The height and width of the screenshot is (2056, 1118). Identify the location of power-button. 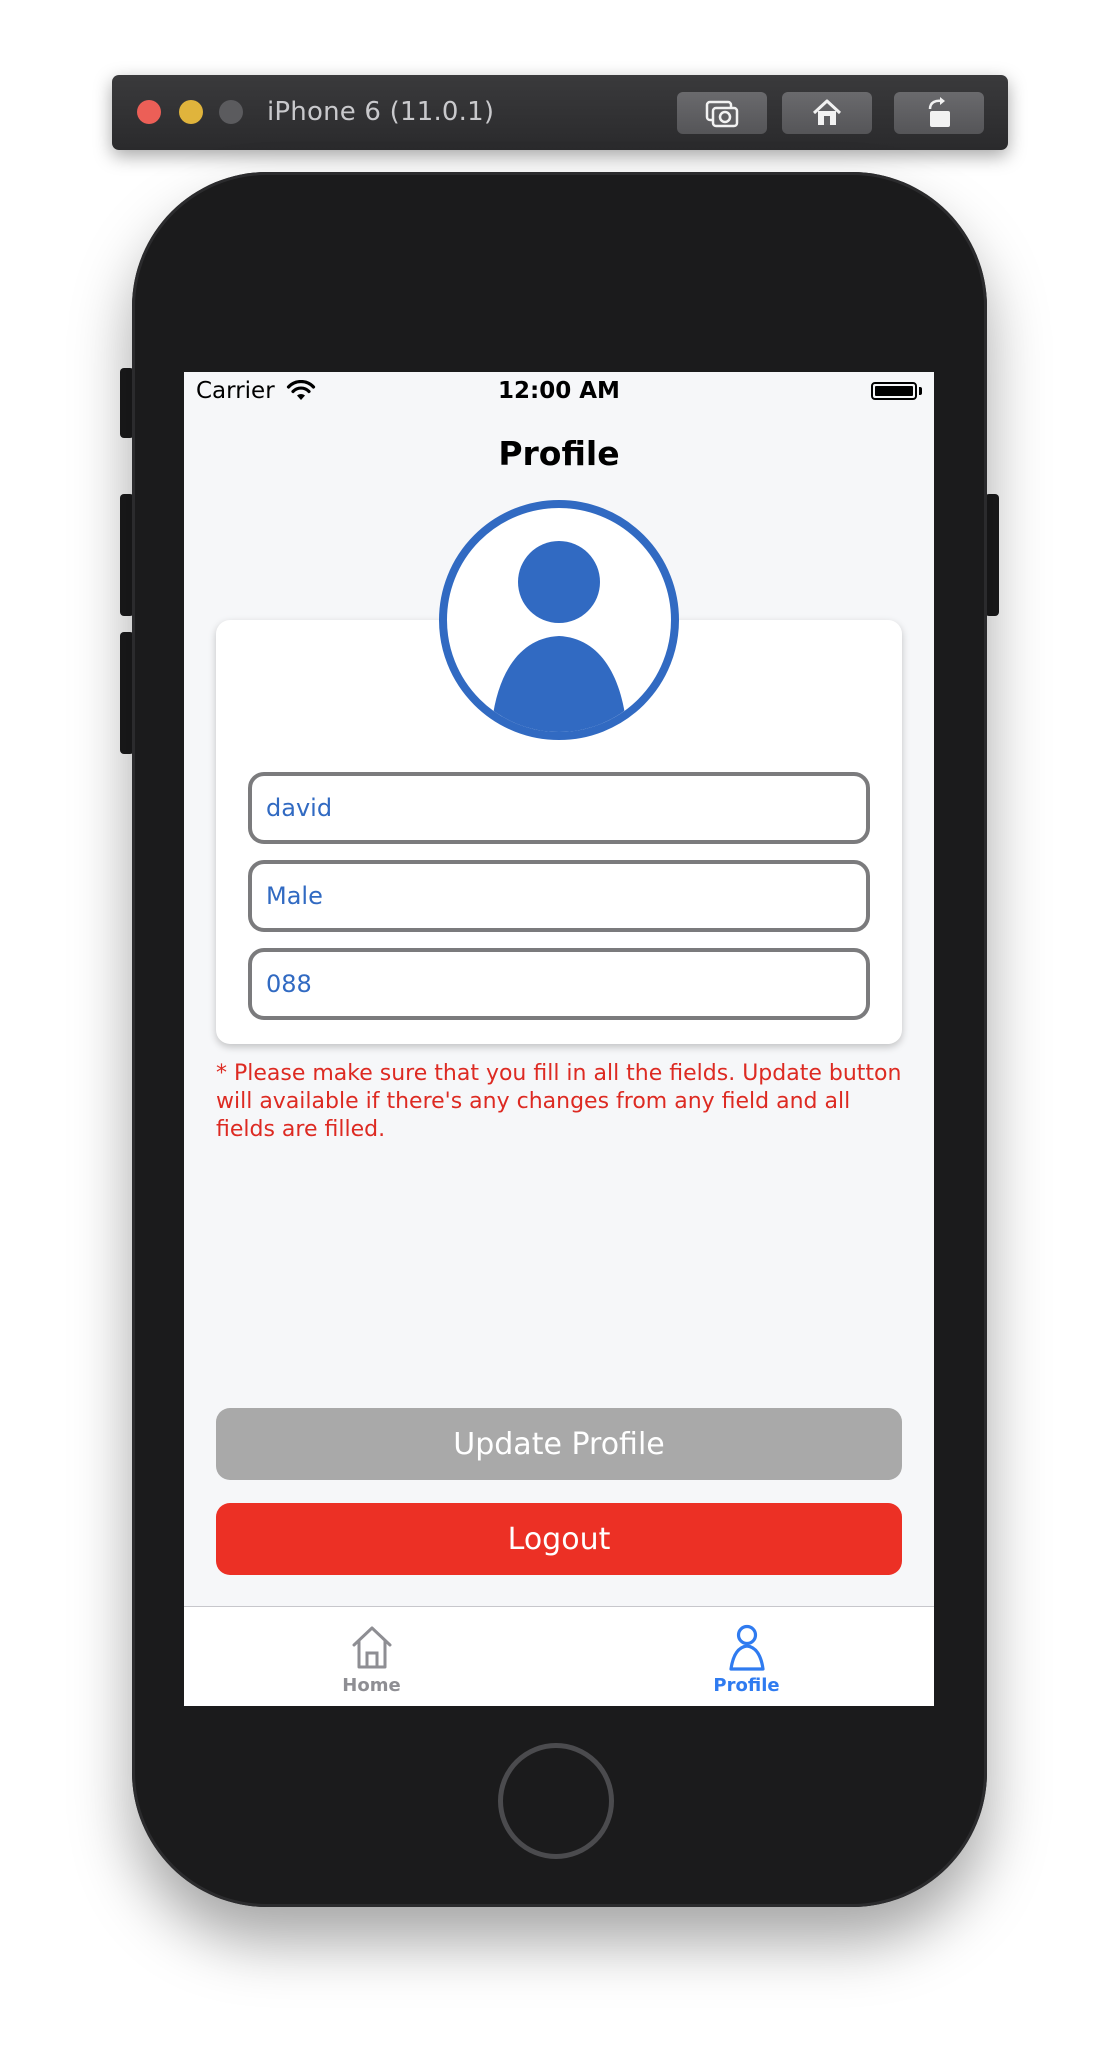
(992, 555).